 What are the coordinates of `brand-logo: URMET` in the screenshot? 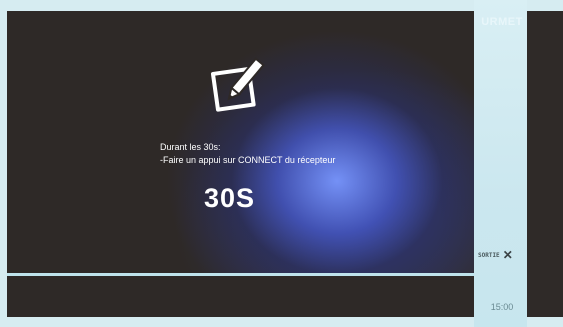 It's located at (502, 22).